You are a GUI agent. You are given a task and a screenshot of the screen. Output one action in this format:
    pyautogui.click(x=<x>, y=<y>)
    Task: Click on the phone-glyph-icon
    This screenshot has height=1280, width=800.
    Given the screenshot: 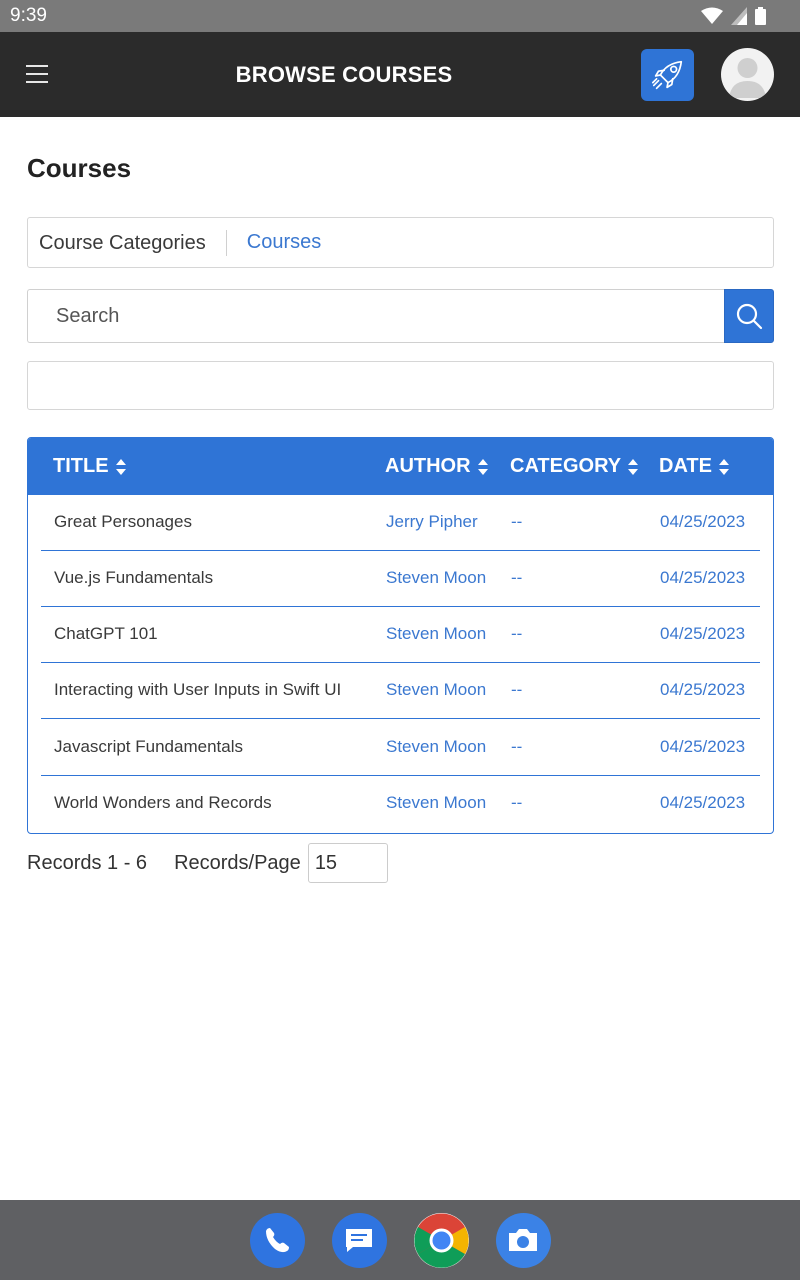 What is the action you would take?
    pyautogui.click(x=277, y=1240)
    